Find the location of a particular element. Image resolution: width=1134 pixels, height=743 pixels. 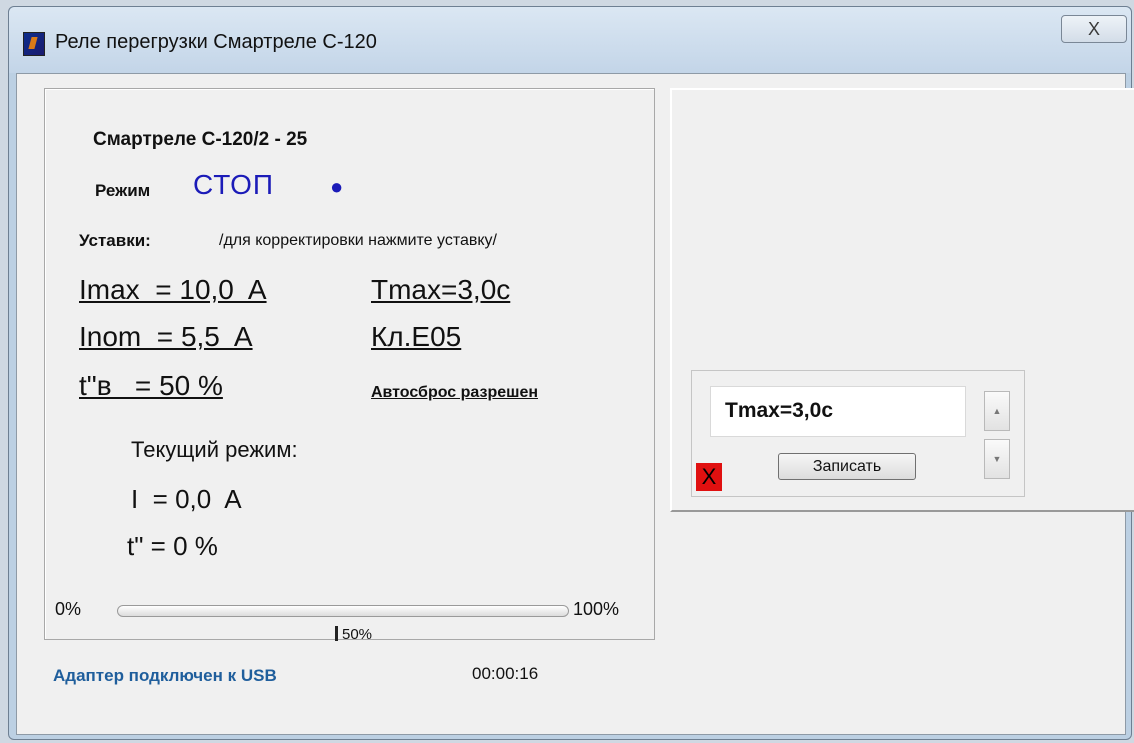

device-name: Смартреле С-120/2 - 25 is located at coordinates (200, 139).